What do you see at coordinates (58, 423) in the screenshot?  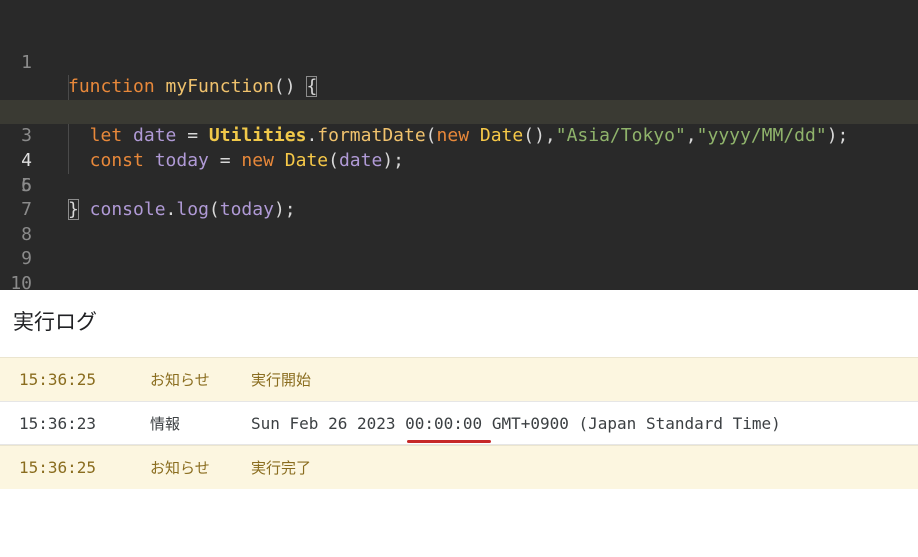 I see `log-time: 15:36:23` at bounding box center [58, 423].